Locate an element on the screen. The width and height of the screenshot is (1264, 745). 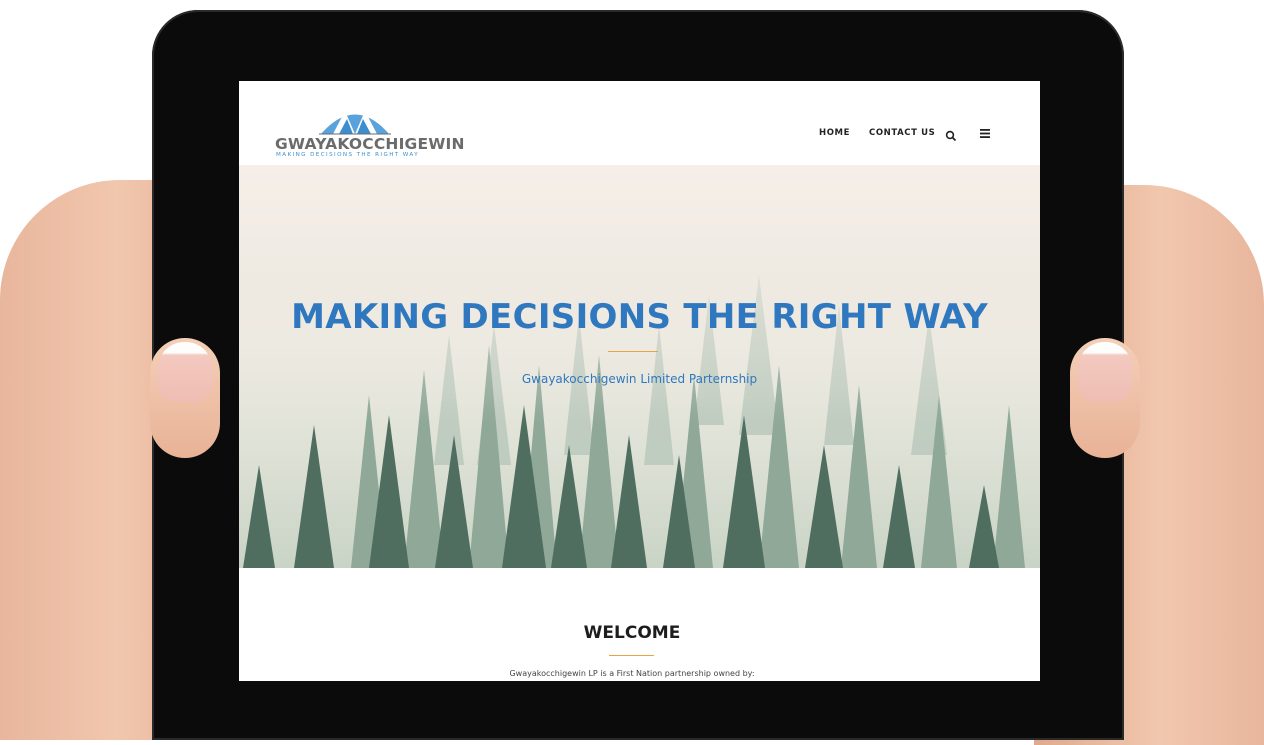
logo-tagline: MAKING DECISIONS THE RIGHT WAY is located at coordinates (348, 155).